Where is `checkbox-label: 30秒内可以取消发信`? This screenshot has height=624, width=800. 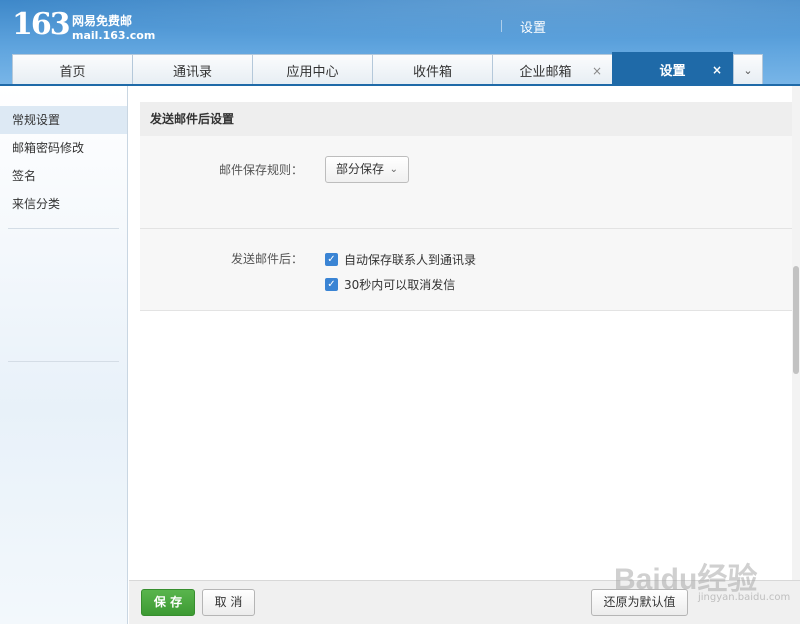 checkbox-label: 30秒内可以取消发信 is located at coordinates (400, 285).